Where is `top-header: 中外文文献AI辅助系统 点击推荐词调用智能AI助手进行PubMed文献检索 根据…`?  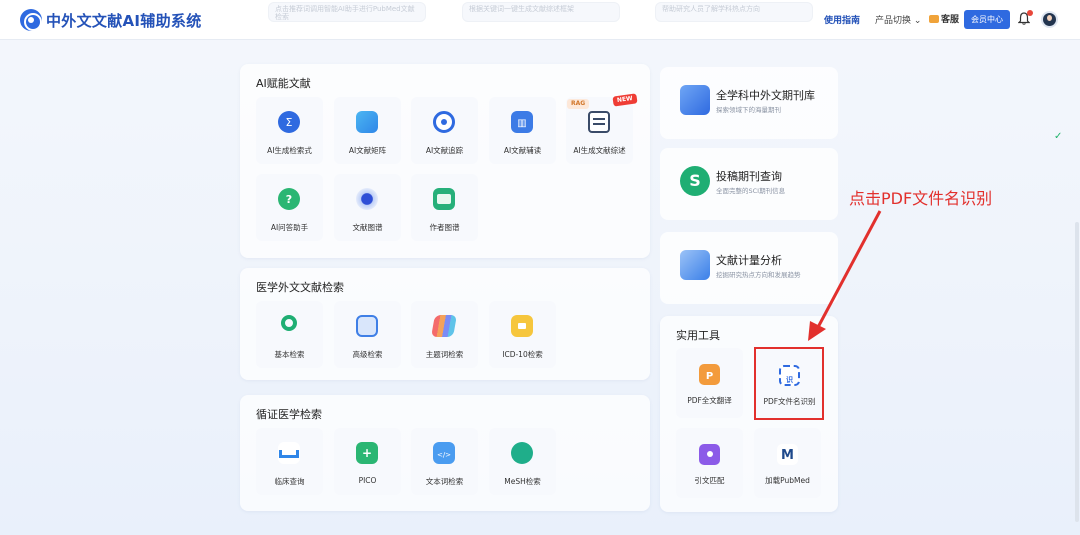
top-header: 中外文文献AI辅助系统 点击推荐词调用智能AI助手进行PubMed文献检索 根据… is located at coordinates (540, 20).